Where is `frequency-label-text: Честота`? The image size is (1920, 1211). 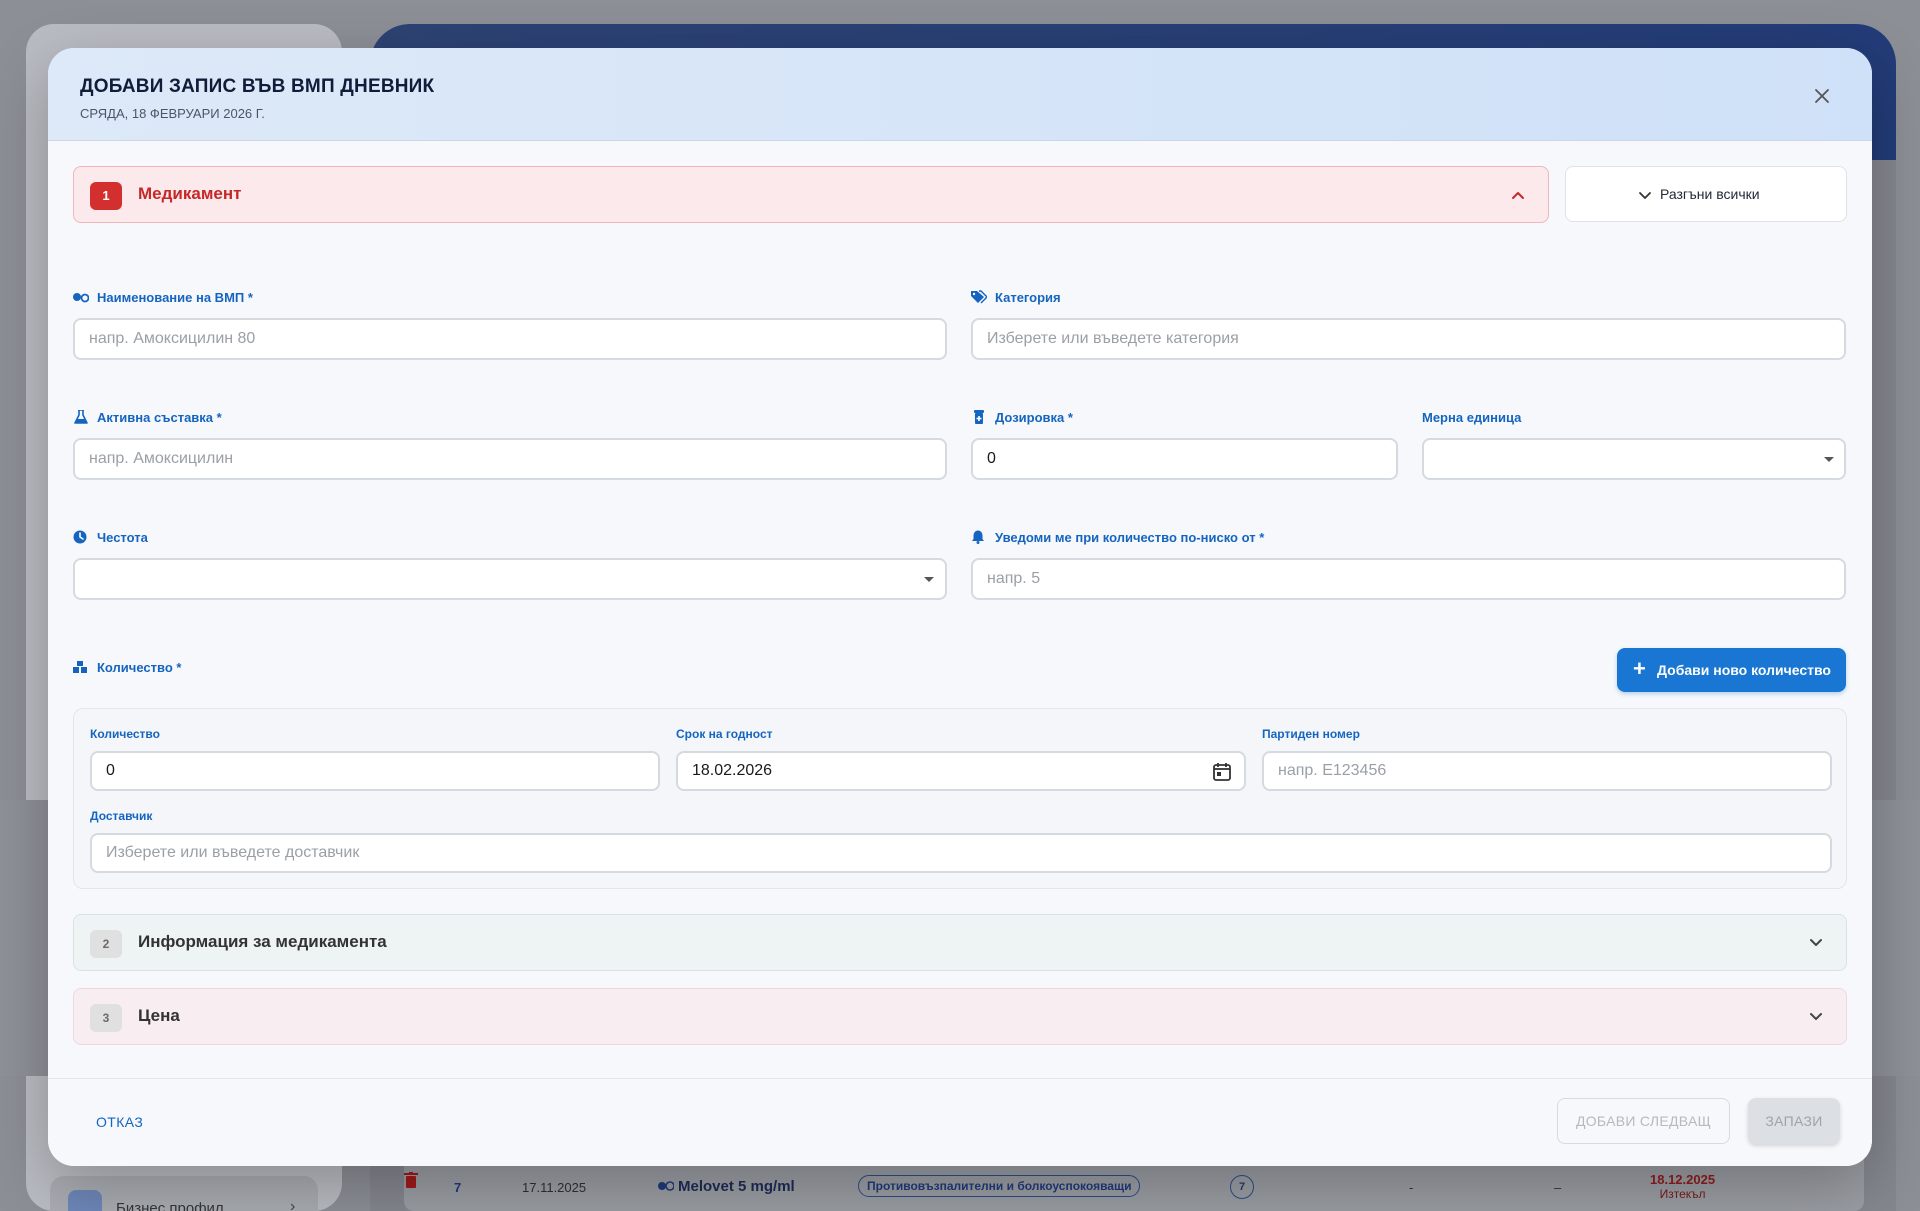
frequency-label-text: Честота is located at coordinates (122, 537).